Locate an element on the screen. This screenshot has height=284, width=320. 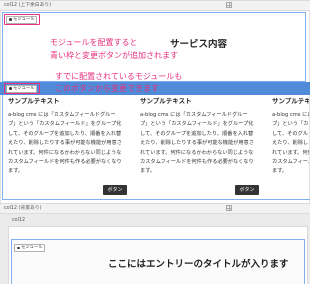
annotation-text: このボタンから変更できます is located at coordinates (107, 88).